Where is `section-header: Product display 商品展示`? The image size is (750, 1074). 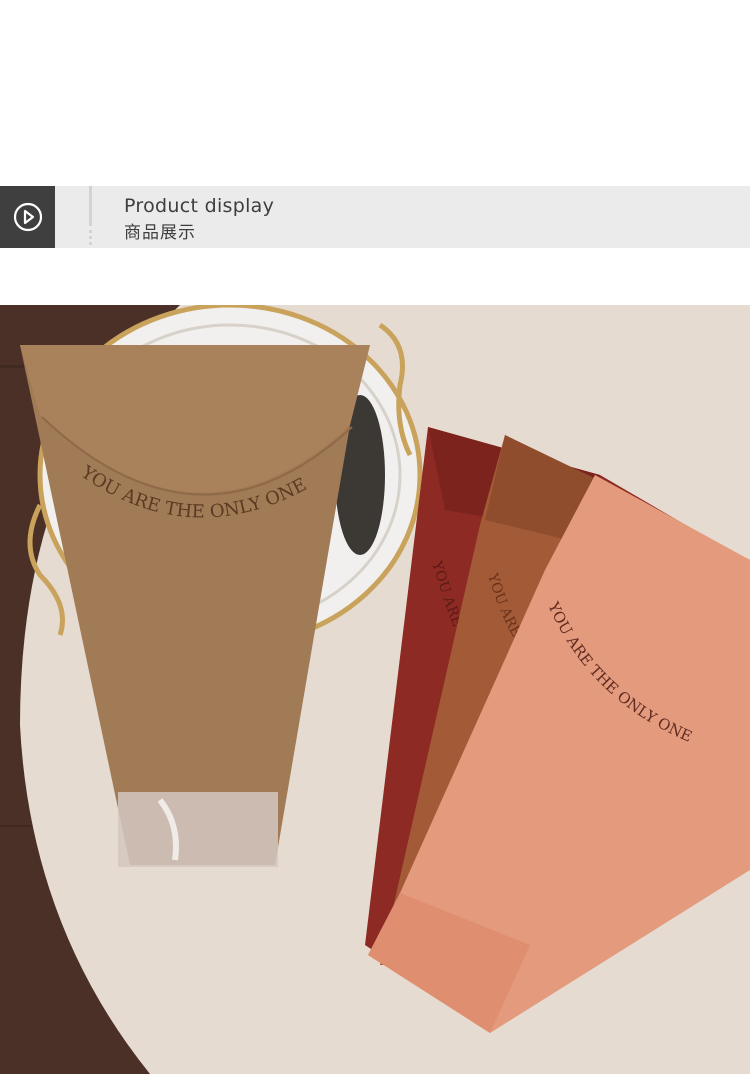 section-header: Product display 商品展示 is located at coordinates (375, 217).